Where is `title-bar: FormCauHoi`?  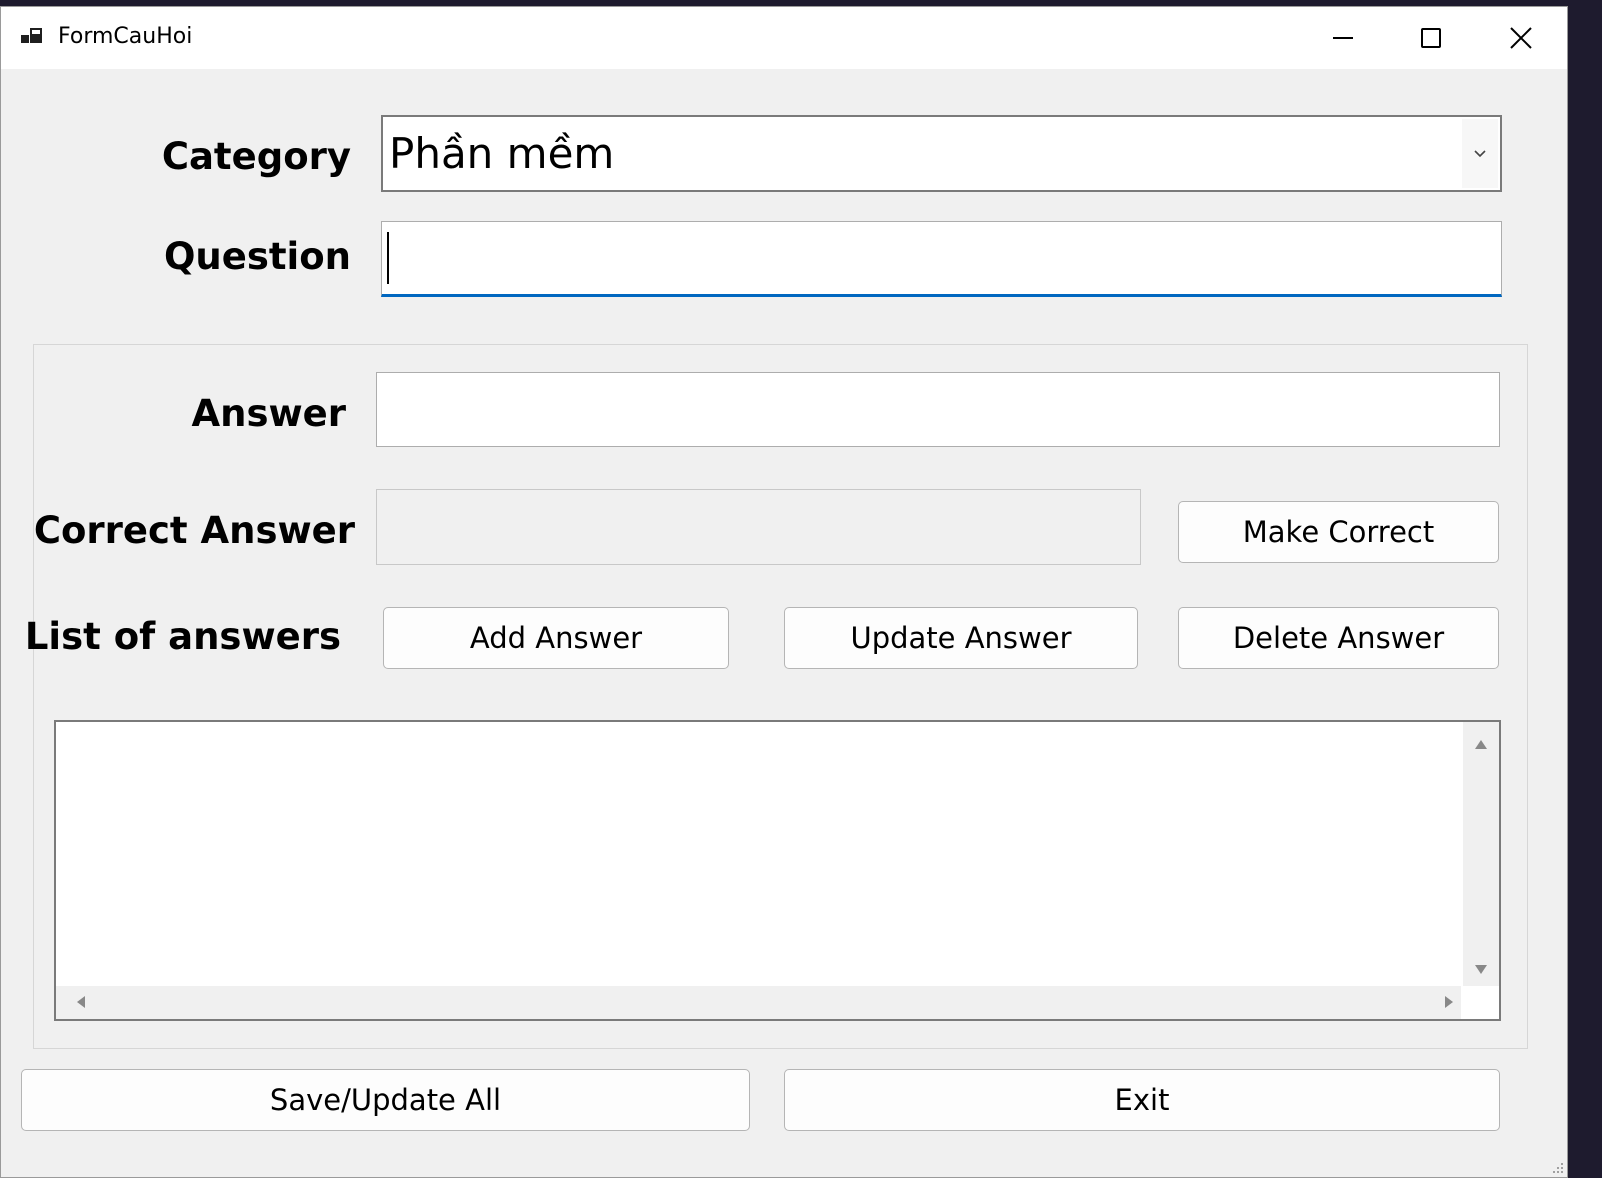 title-bar: FormCauHoi is located at coordinates (784, 38).